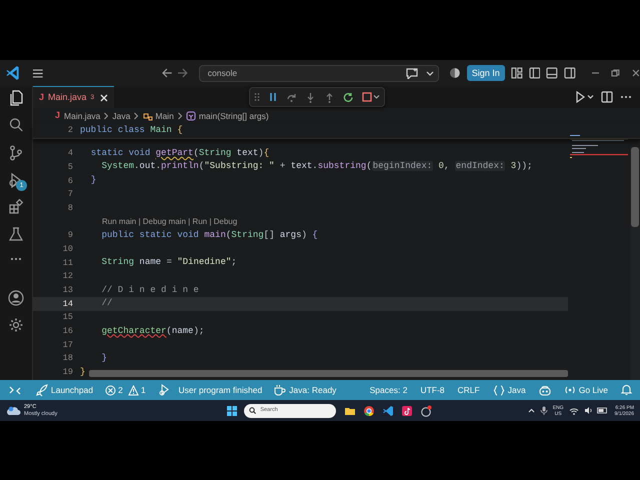 This screenshot has width=640, height=480. What do you see at coordinates (273, 97) in the screenshot?
I see `pause-icon` at bounding box center [273, 97].